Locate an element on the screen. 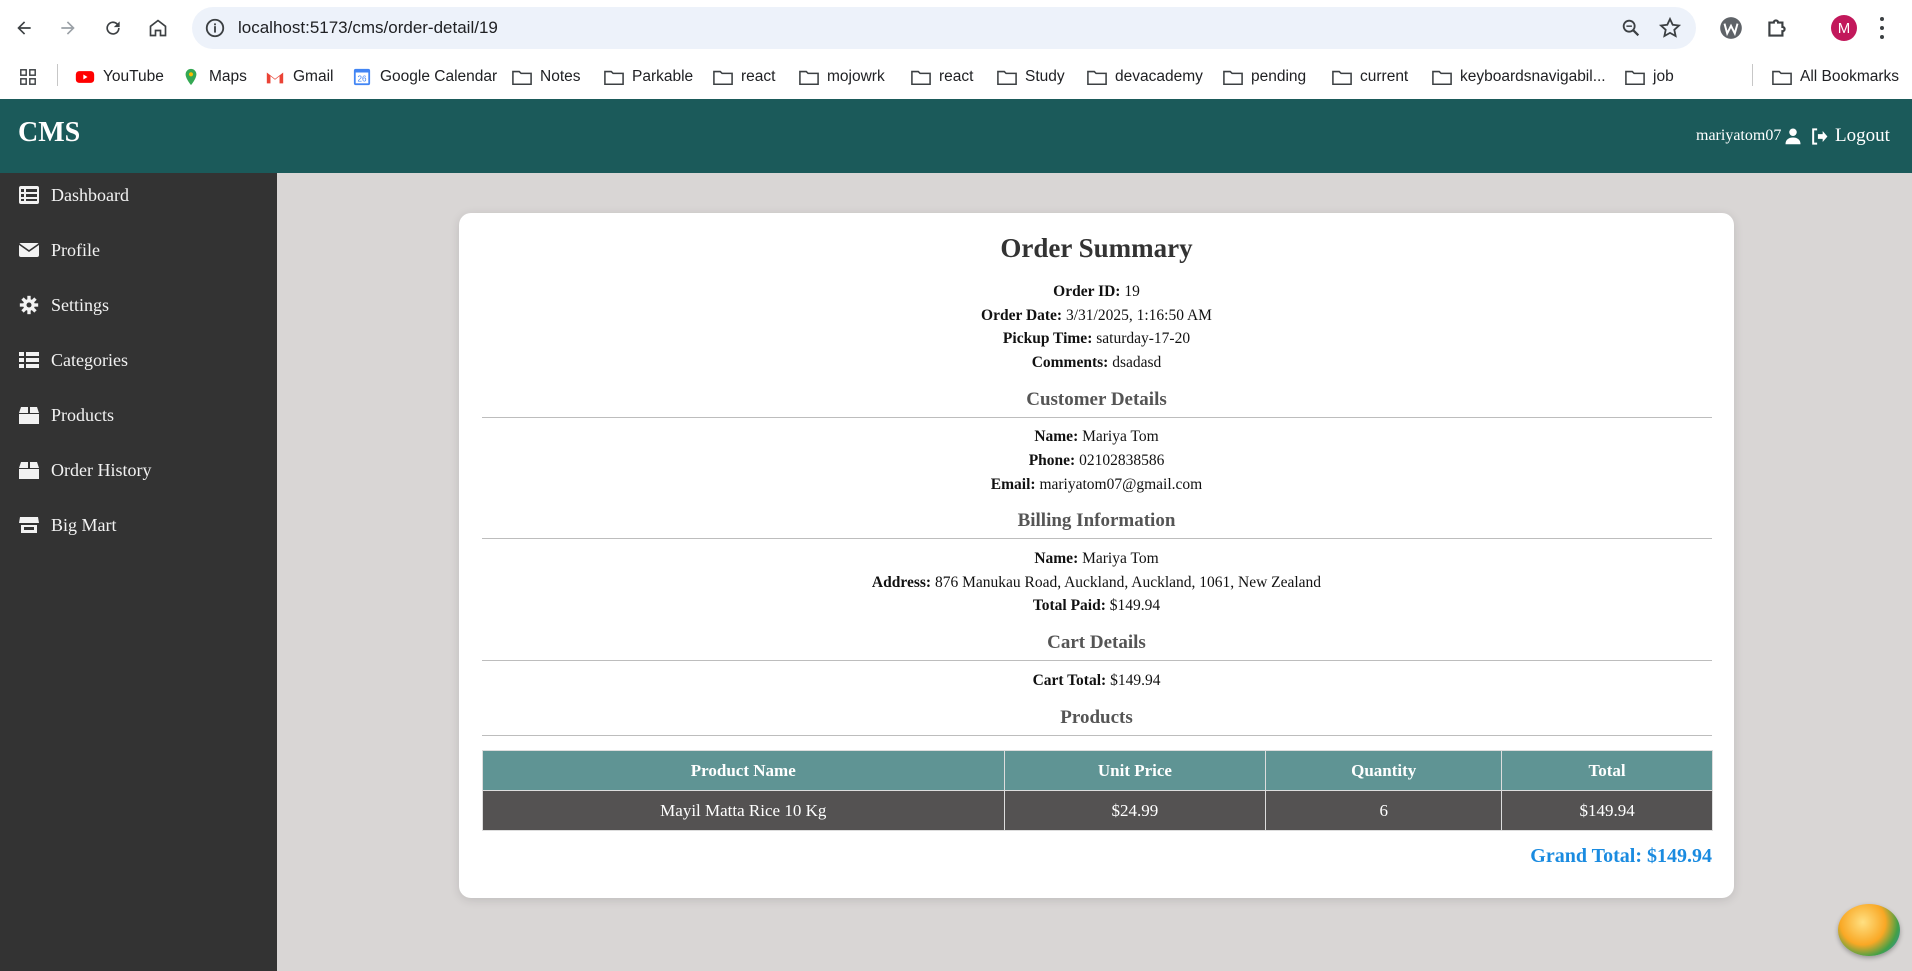 Image resolution: width=1912 pixels, height=971 pixels. url-text: localhost:5173/cms/order-detail/19 is located at coordinates (368, 28).